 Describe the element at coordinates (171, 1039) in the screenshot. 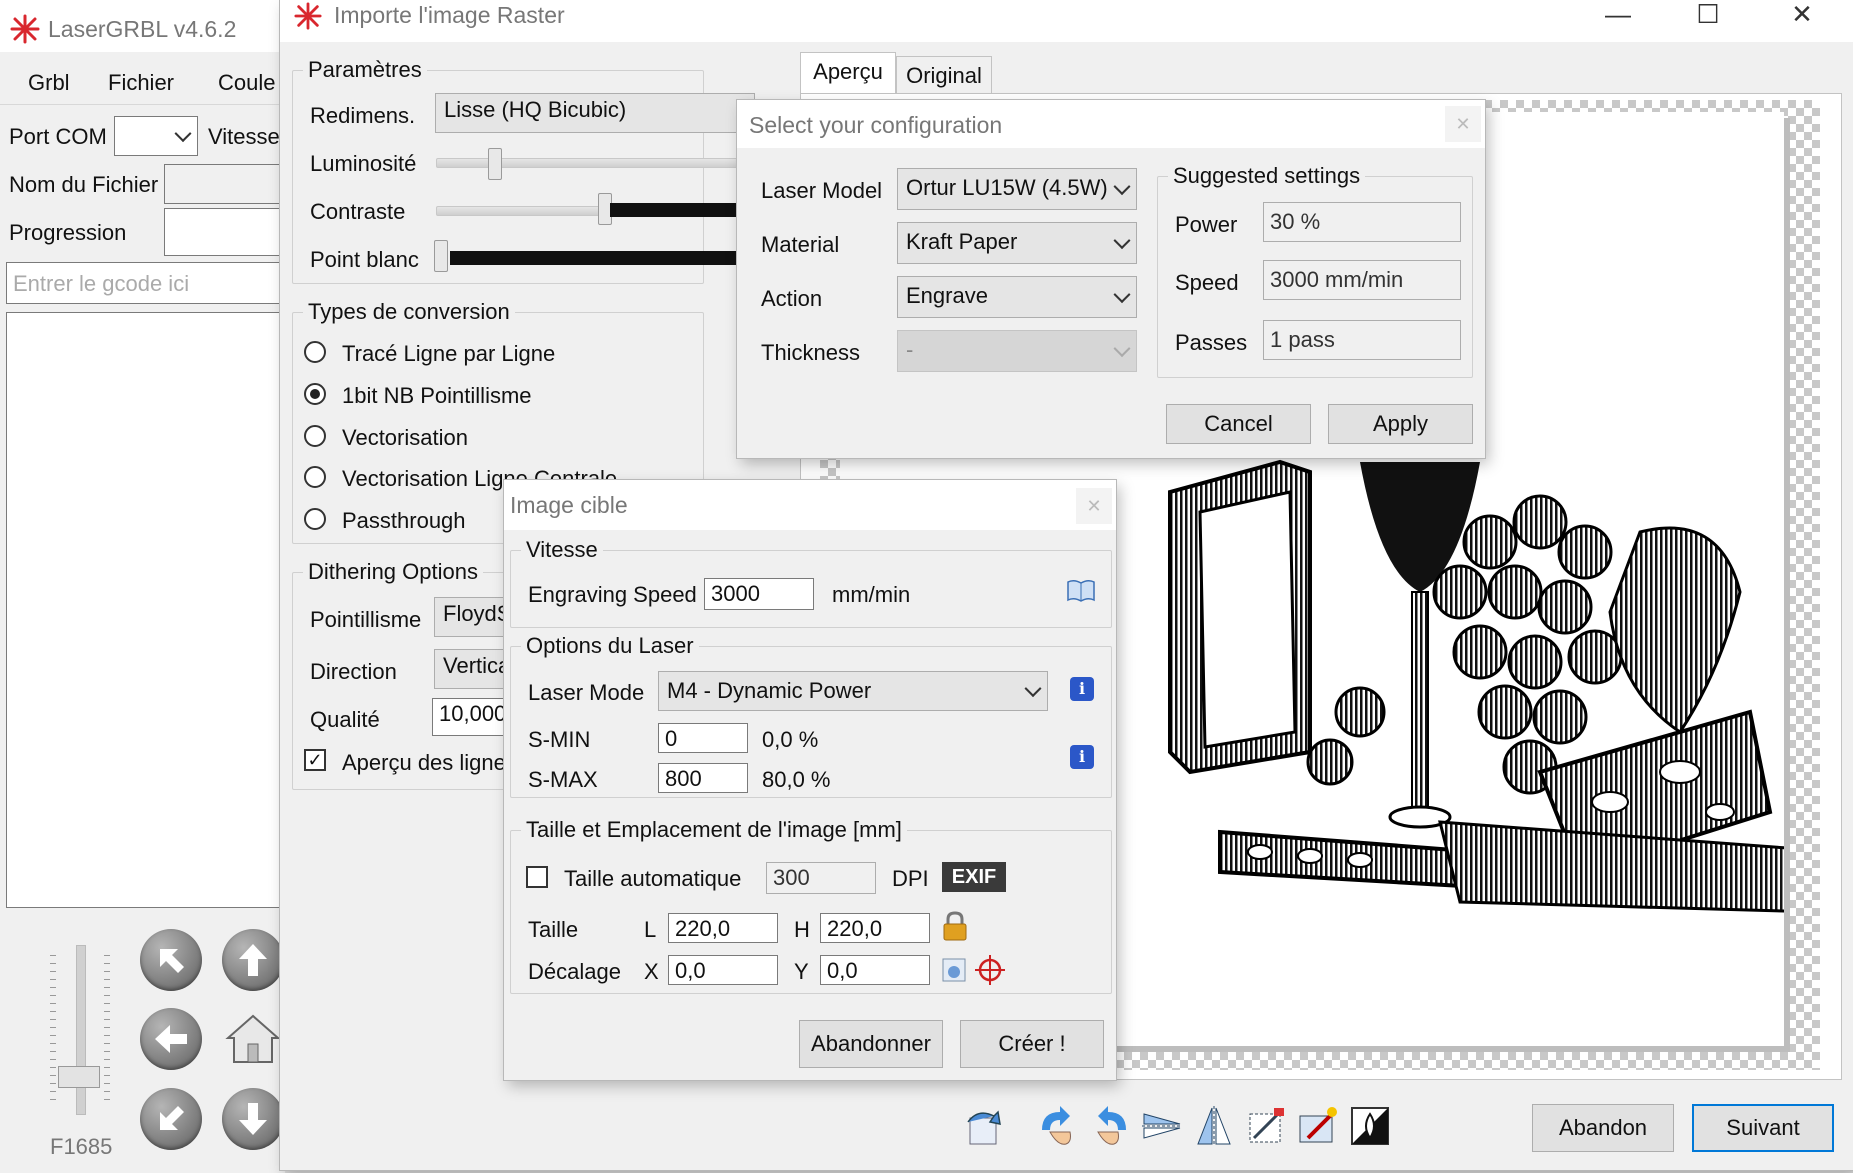

I see `jog-left-button` at that location.